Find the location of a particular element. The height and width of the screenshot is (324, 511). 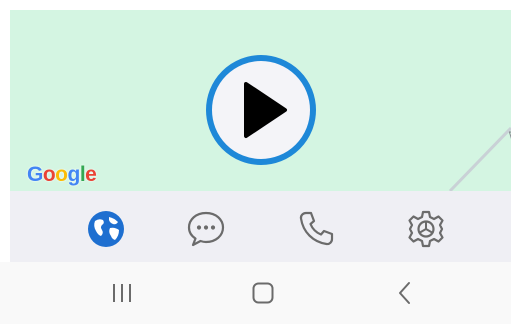

nav-item-chat is located at coordinates (206, 229).